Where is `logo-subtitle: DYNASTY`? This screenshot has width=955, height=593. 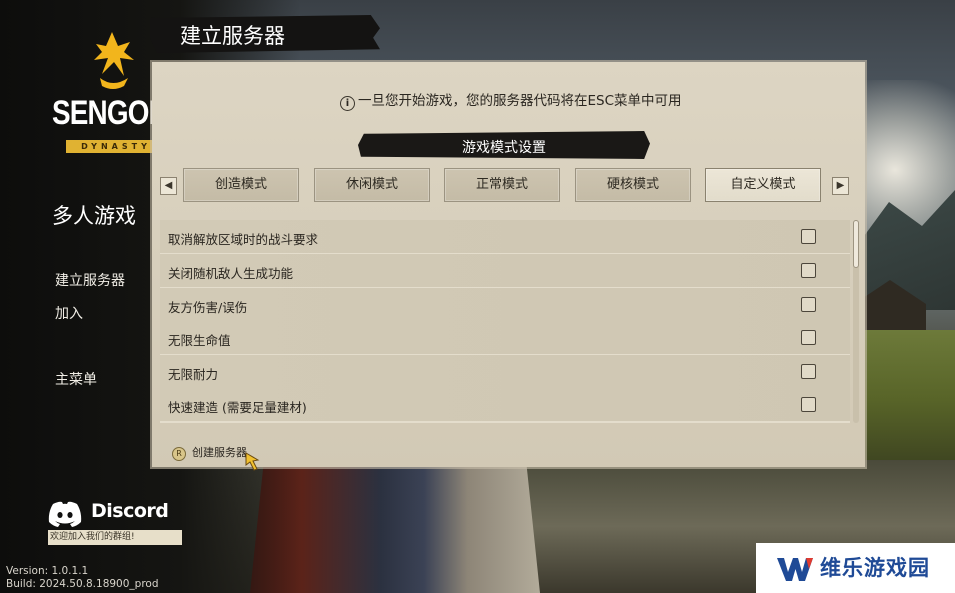
logo-subtitle: DYNASTY is located at coordinates (116, 146).